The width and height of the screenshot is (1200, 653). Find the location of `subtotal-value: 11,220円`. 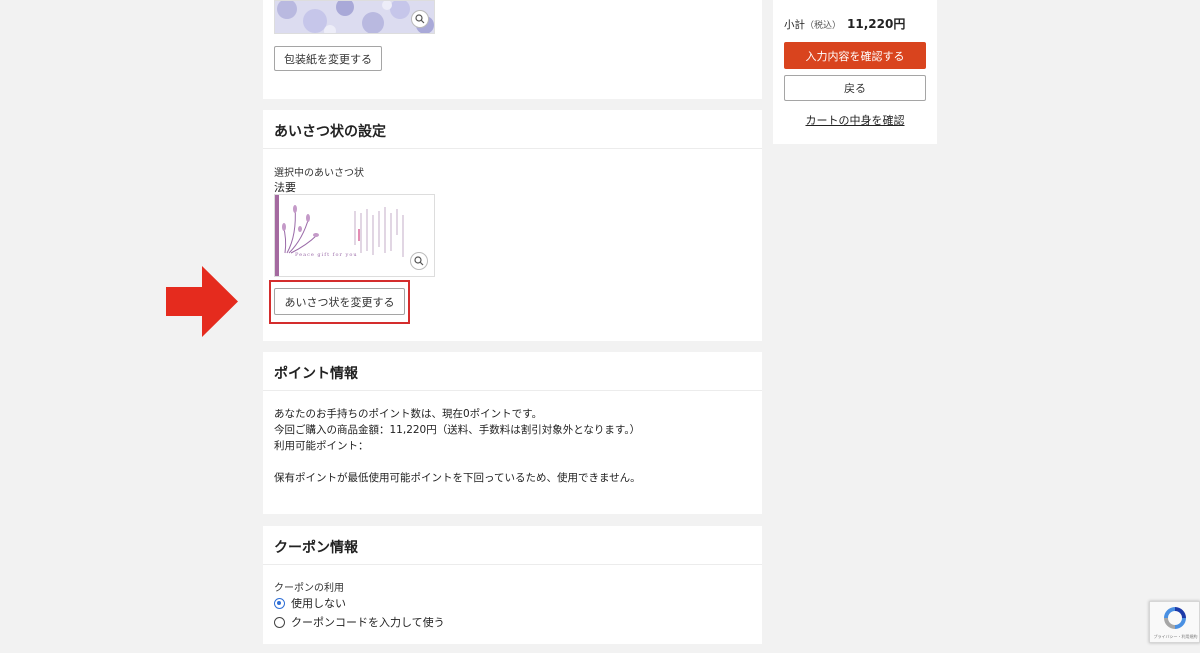

subtotal-value: 11,220円 is located at coordinates (876, 24).